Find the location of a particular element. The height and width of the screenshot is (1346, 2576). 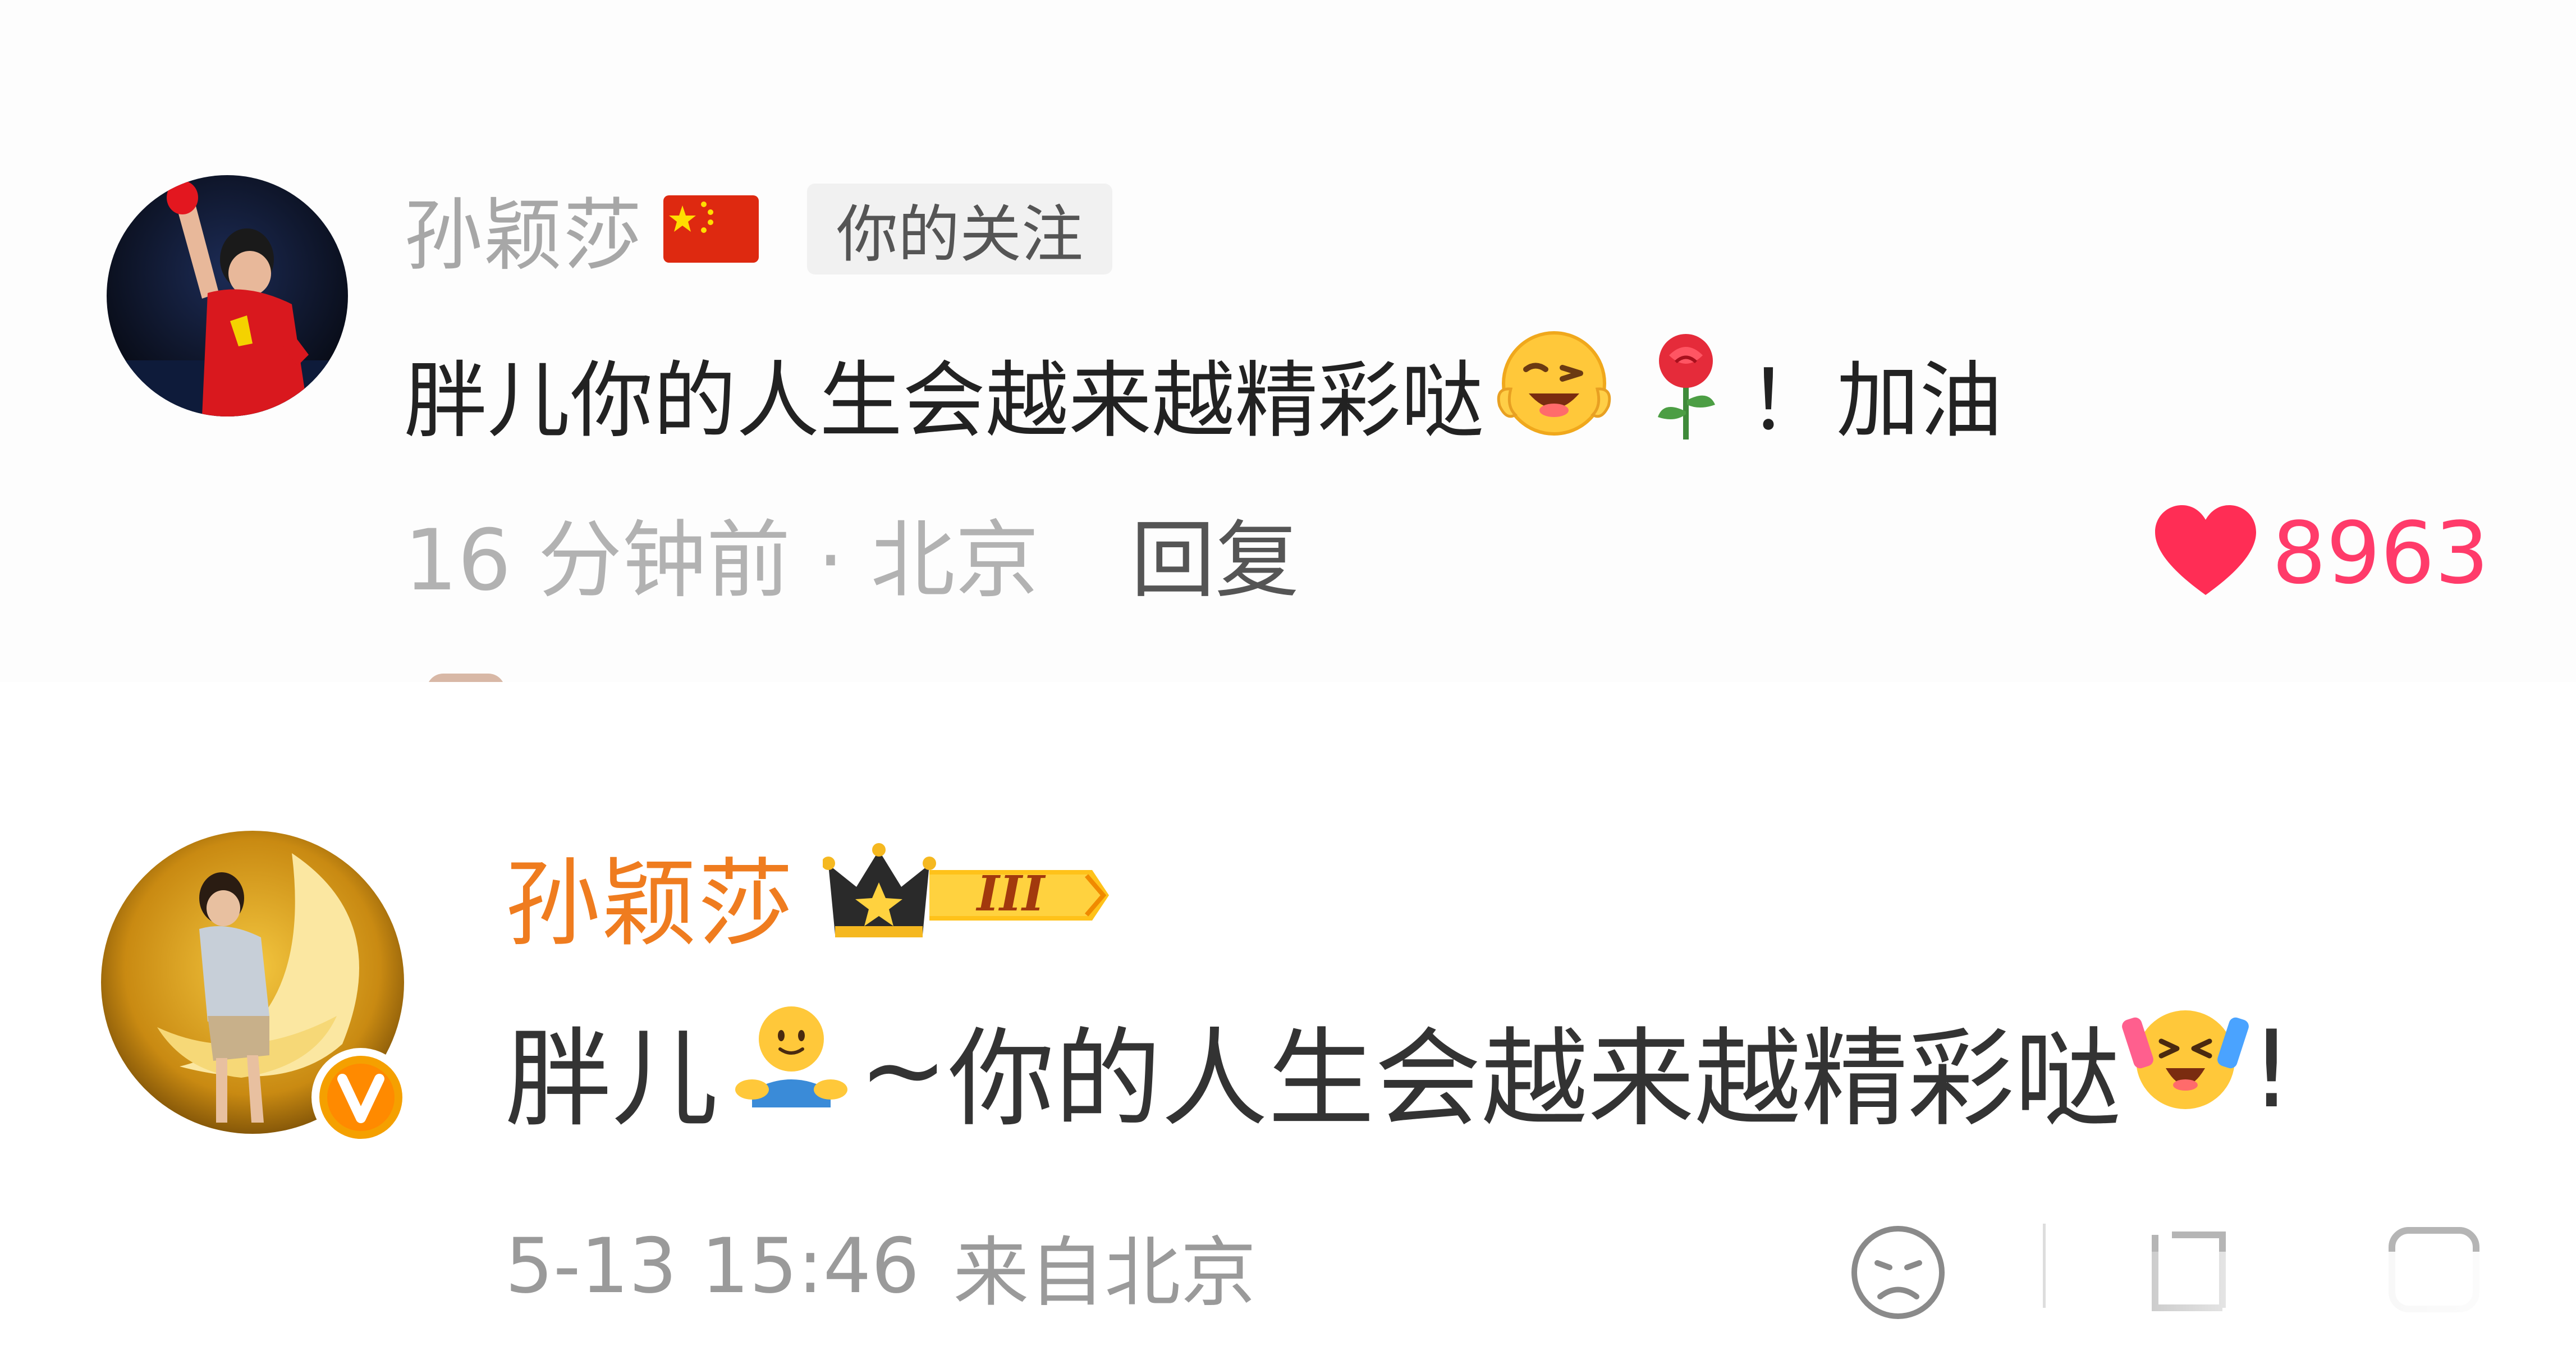

comment-text-tail: 加油 is located at coordinates (1919, 401).